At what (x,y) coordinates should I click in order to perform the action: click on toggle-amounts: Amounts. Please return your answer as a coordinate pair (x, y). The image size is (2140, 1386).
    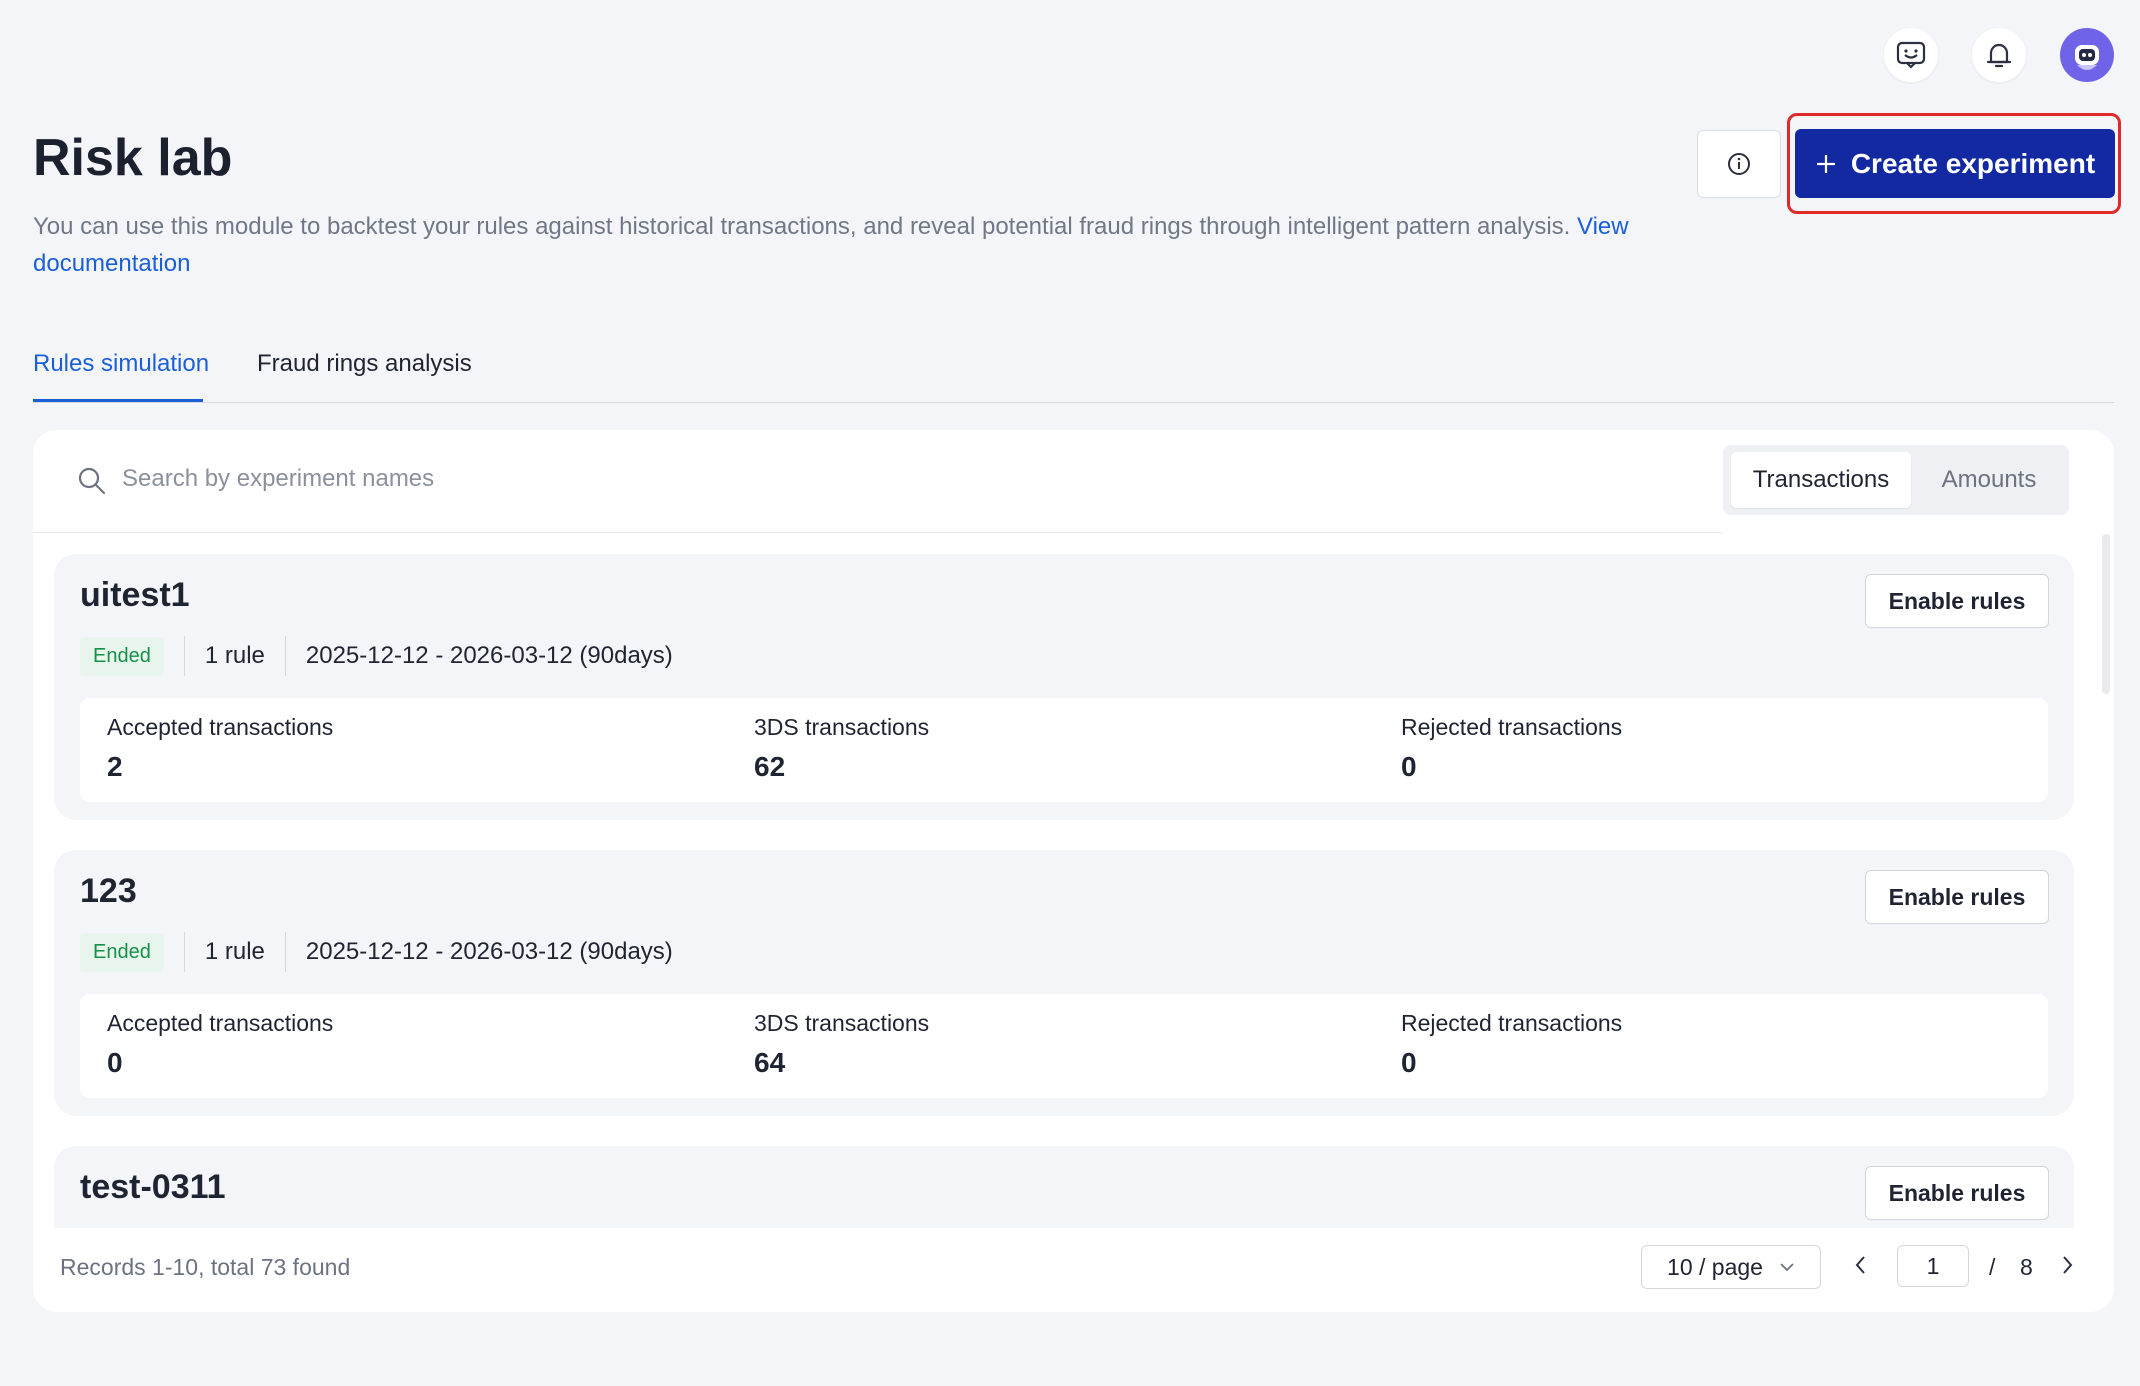
    Looking at the image, I should click on (1989, 480).